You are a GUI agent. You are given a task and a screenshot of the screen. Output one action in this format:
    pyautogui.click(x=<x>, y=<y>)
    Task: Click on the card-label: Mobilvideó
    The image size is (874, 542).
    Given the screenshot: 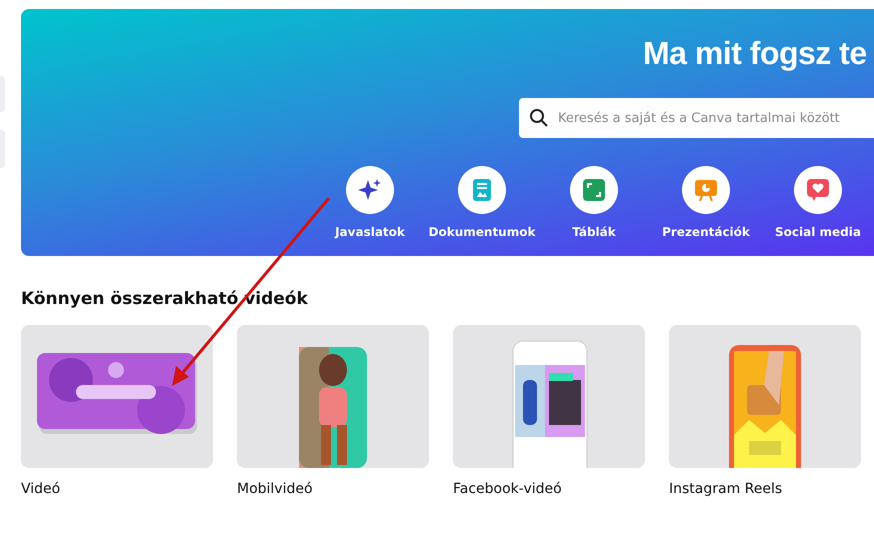 What is the action you would take?
    pyautogui.click(x=333, y=489)
    